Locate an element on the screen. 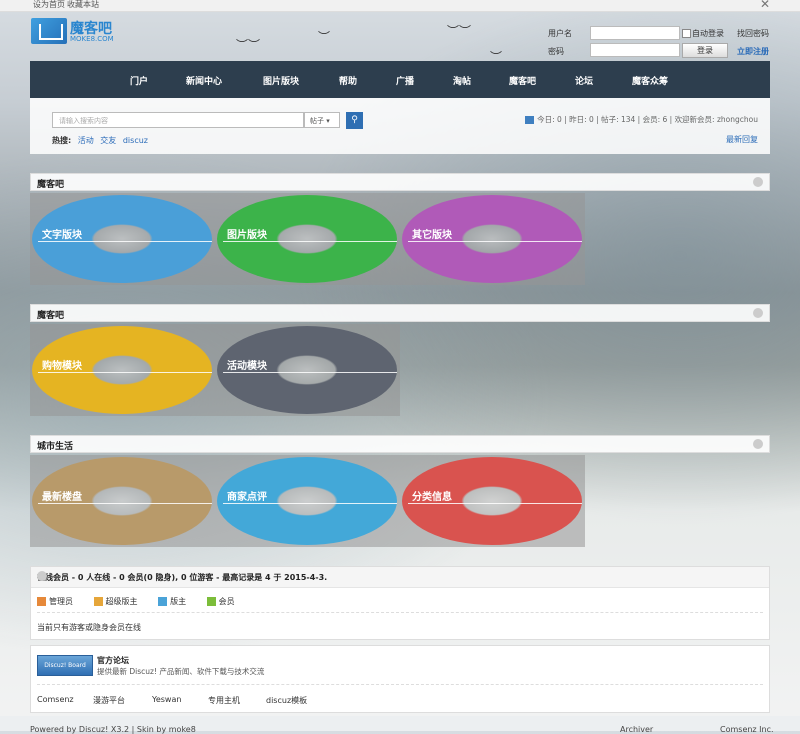 This screenshot has width=800, height=734. tile-label: 活动模块 is located at coordinates (247, 366).